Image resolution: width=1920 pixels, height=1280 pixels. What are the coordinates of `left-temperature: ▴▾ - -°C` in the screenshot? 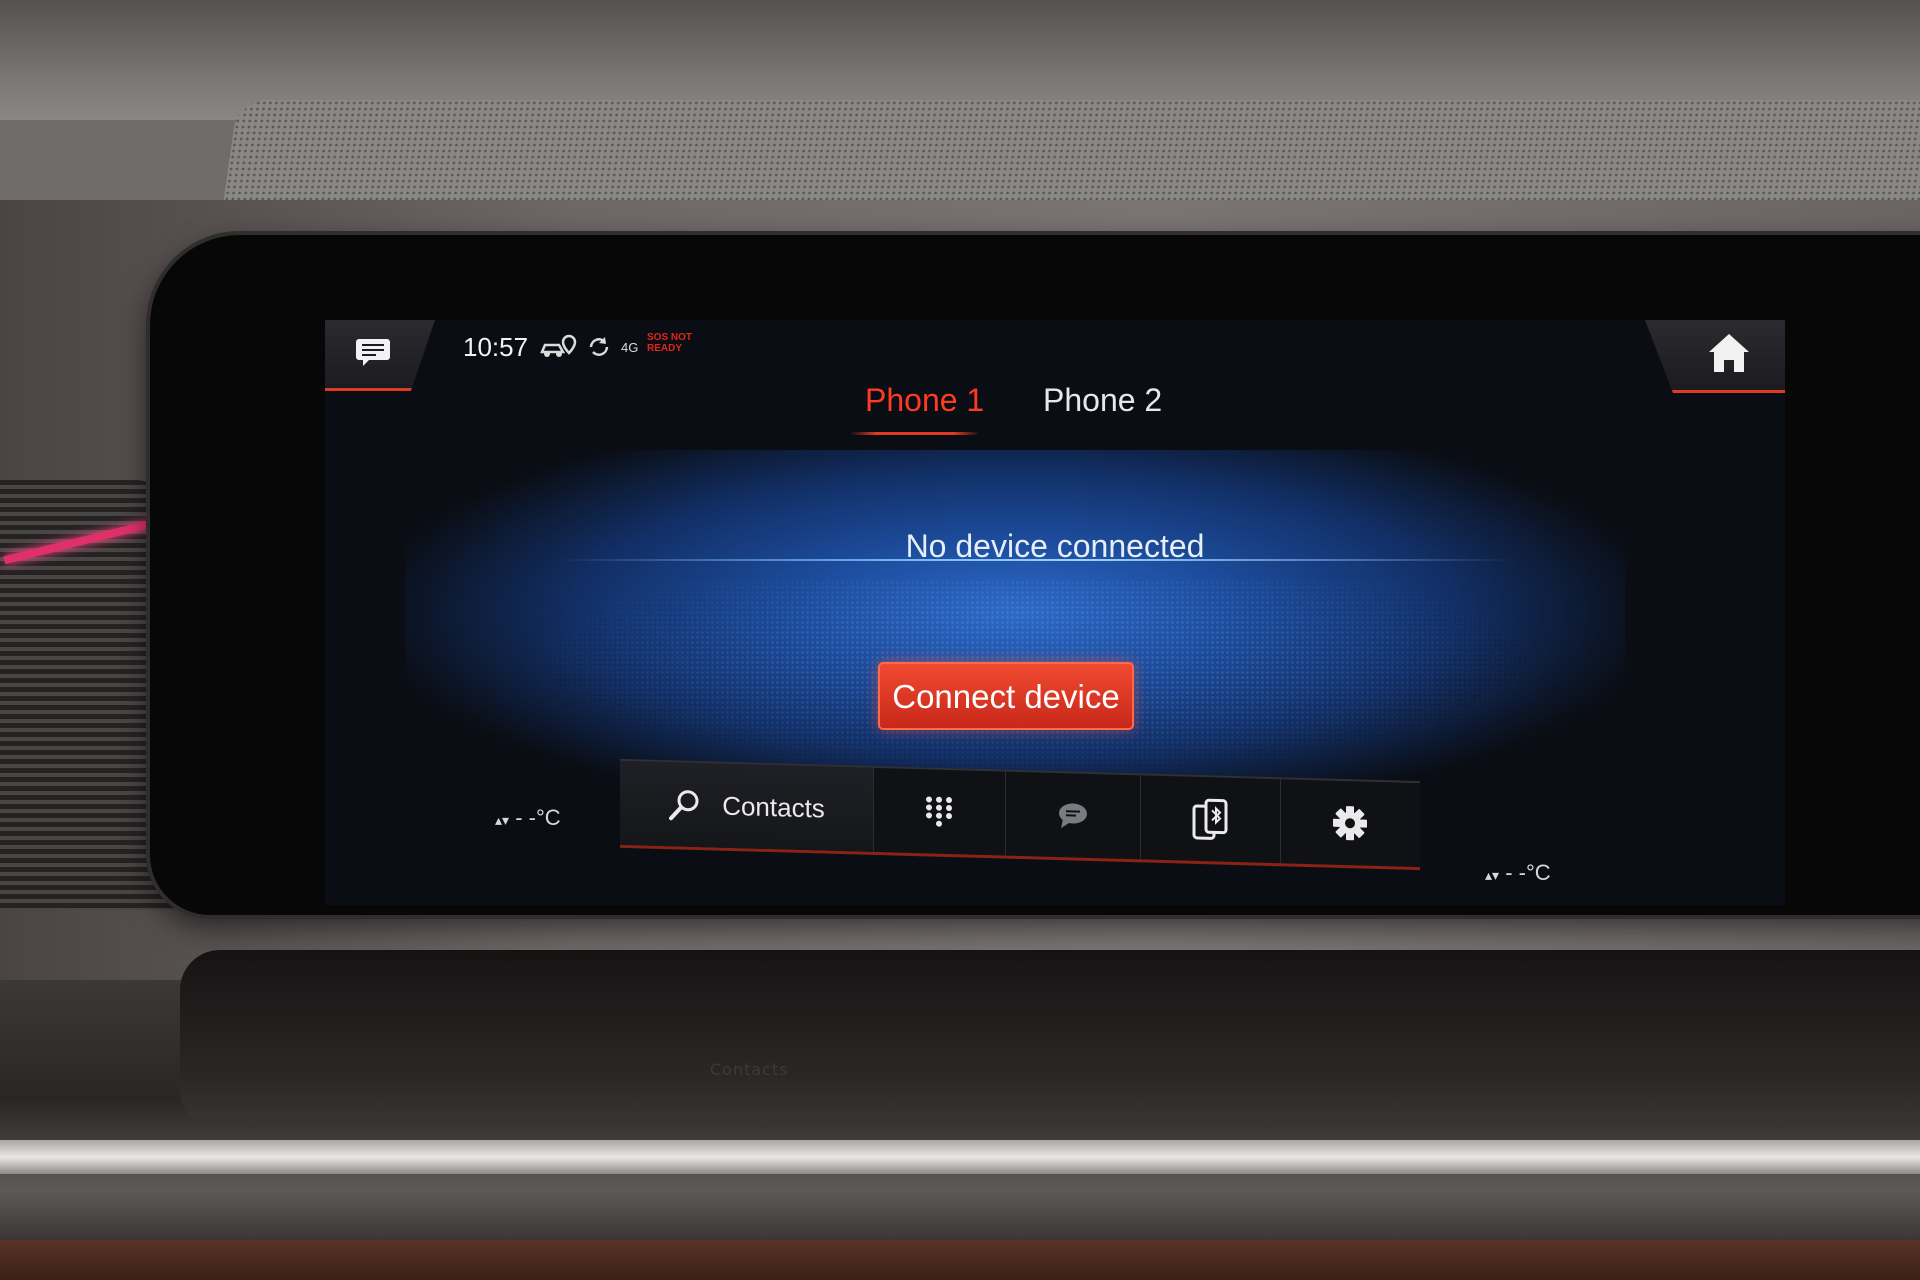 It's located at (528, 818).